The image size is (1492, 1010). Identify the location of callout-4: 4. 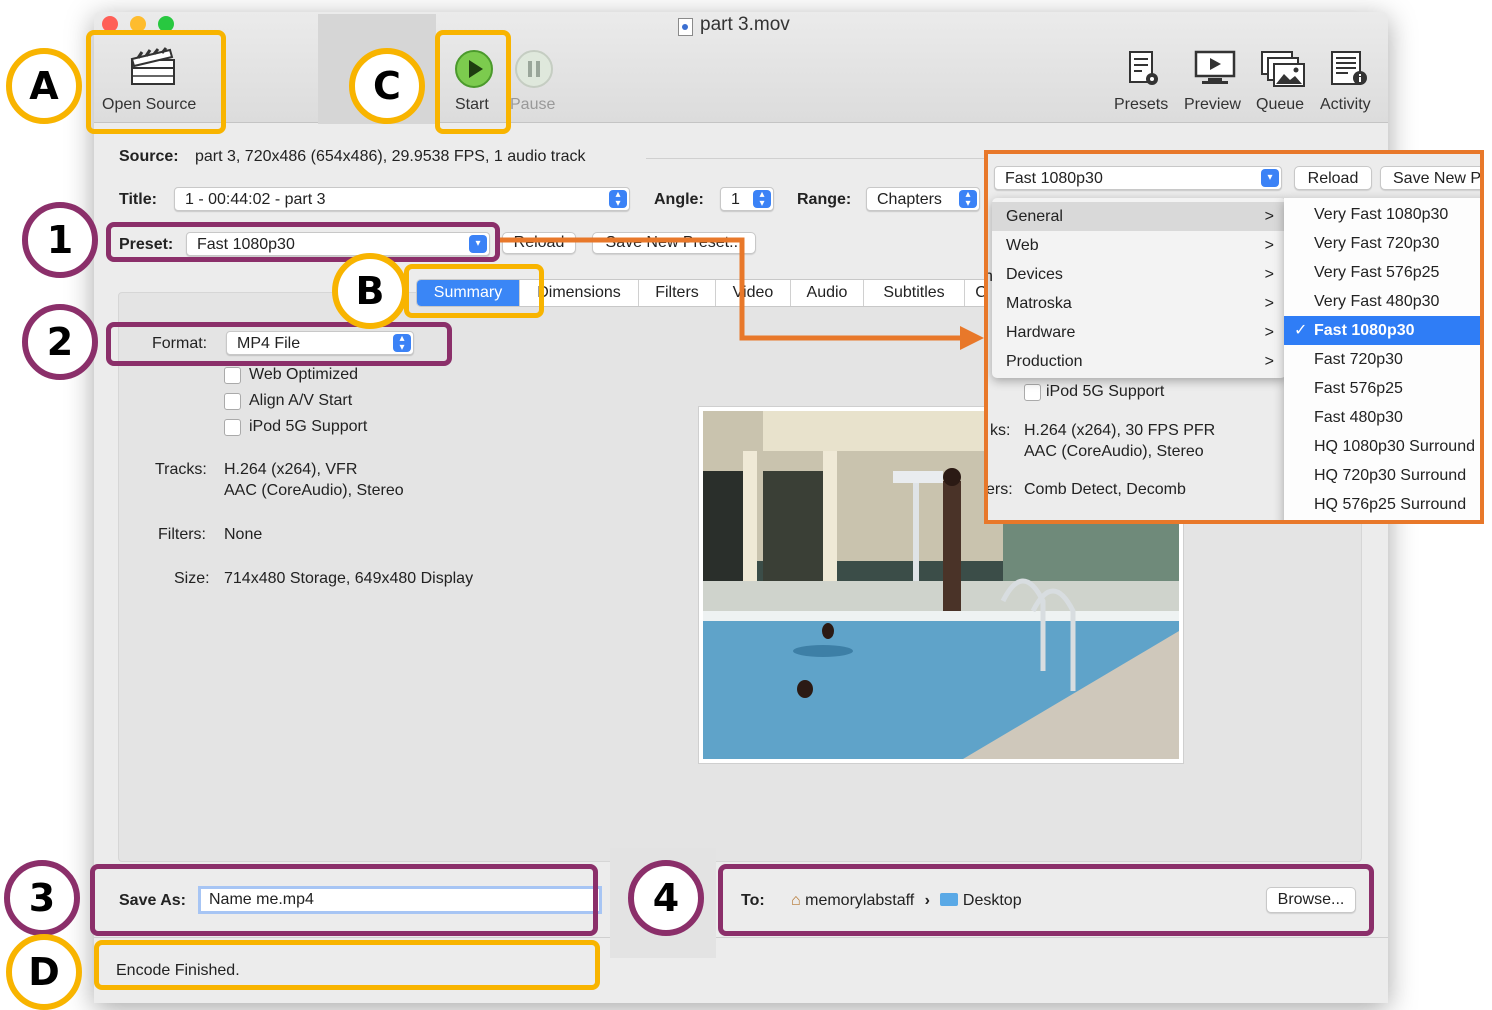
(666, 898).